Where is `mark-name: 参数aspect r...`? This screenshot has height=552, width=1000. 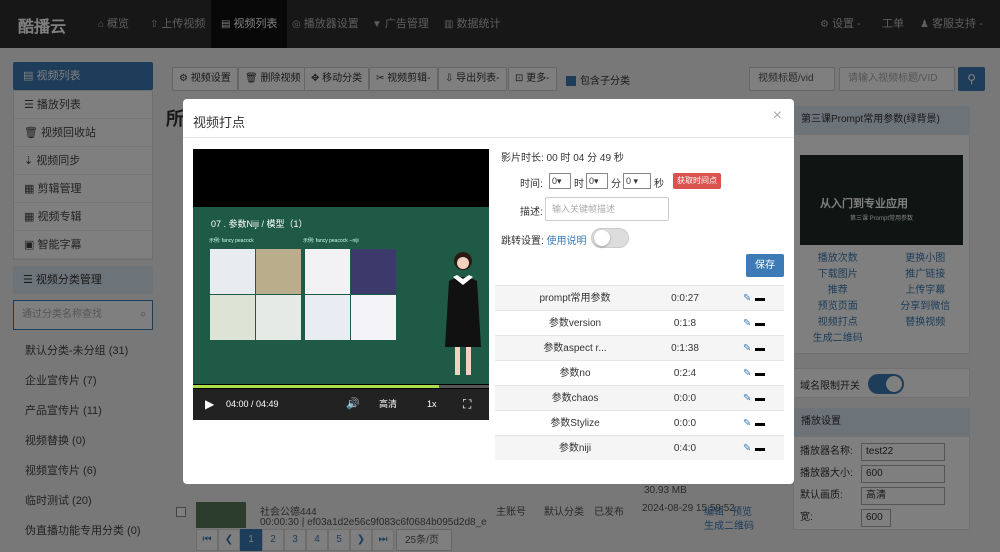 mark-name: 参数aspect r... is located at coordinates (575, 348).